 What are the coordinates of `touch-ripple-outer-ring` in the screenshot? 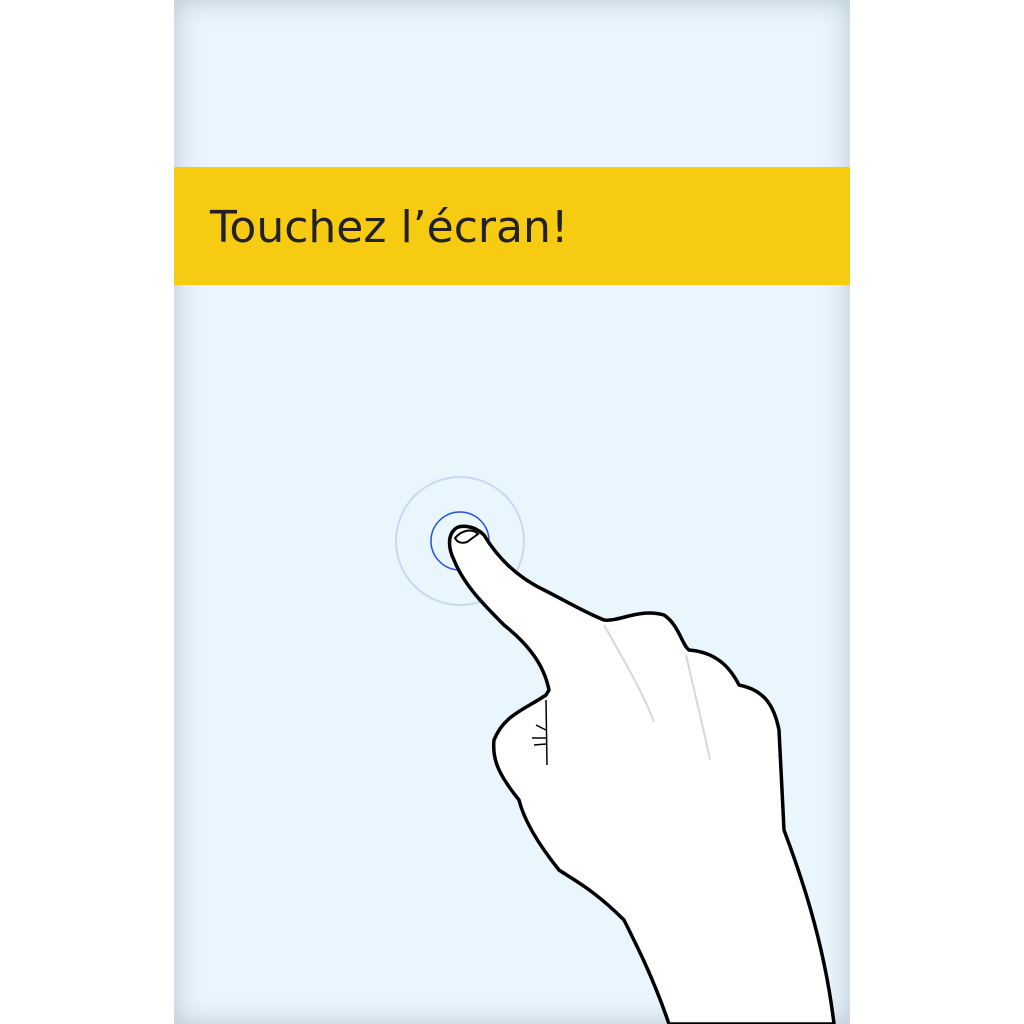 It's located at (460, 541).